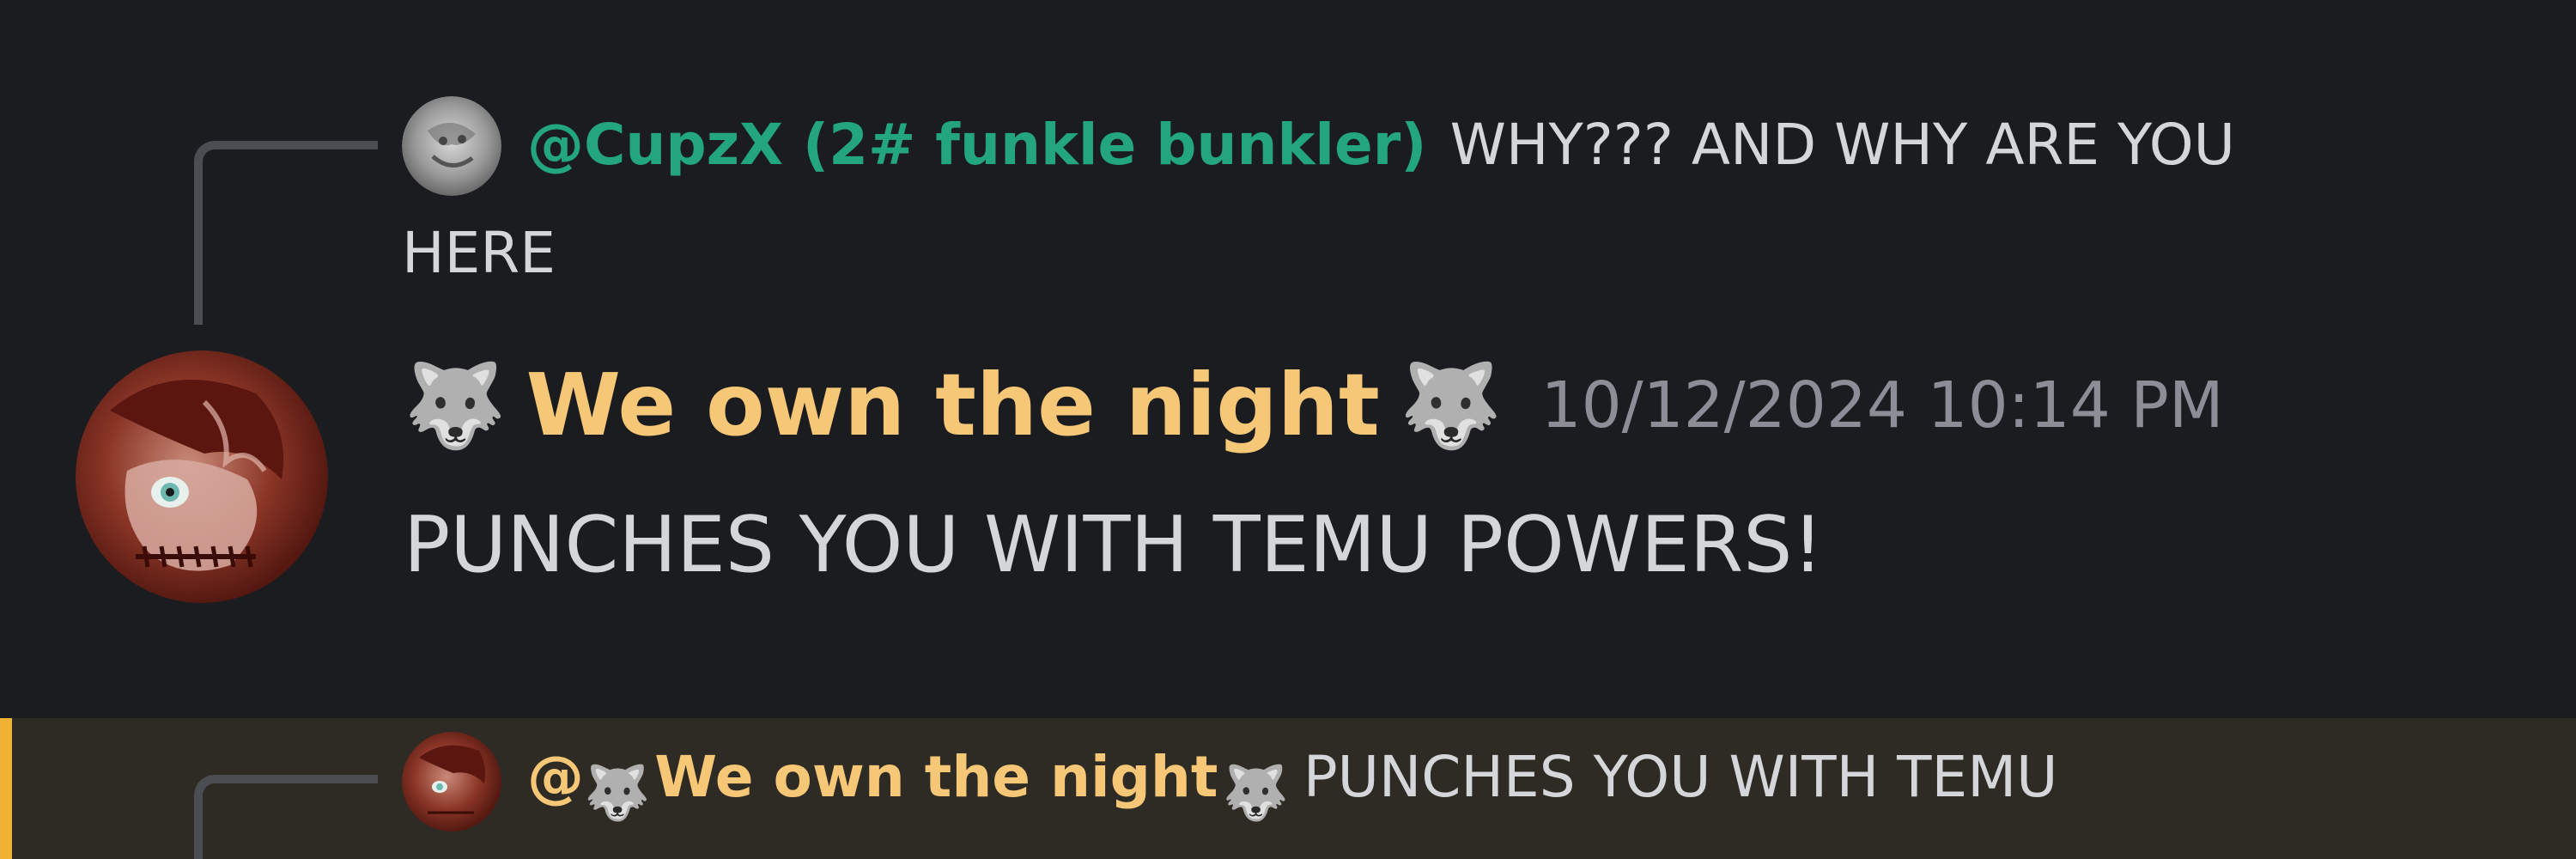 The height and width of the screenshot is (859, 2576). I want to click on reply-top-author: @CupzX (2# funkle bunkler), so click(976, 145).